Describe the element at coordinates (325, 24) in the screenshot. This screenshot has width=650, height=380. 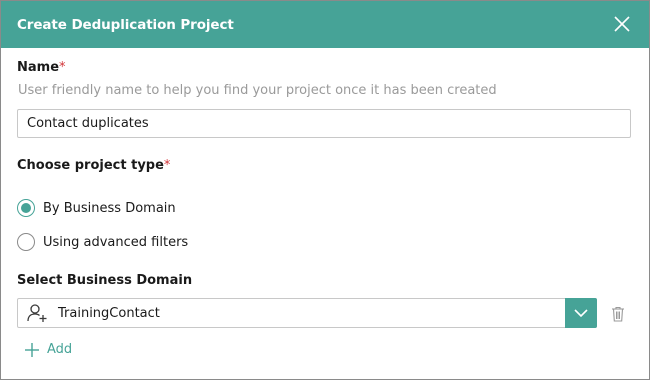
I see `dialog-header: Create Deduplication Project` at that location.